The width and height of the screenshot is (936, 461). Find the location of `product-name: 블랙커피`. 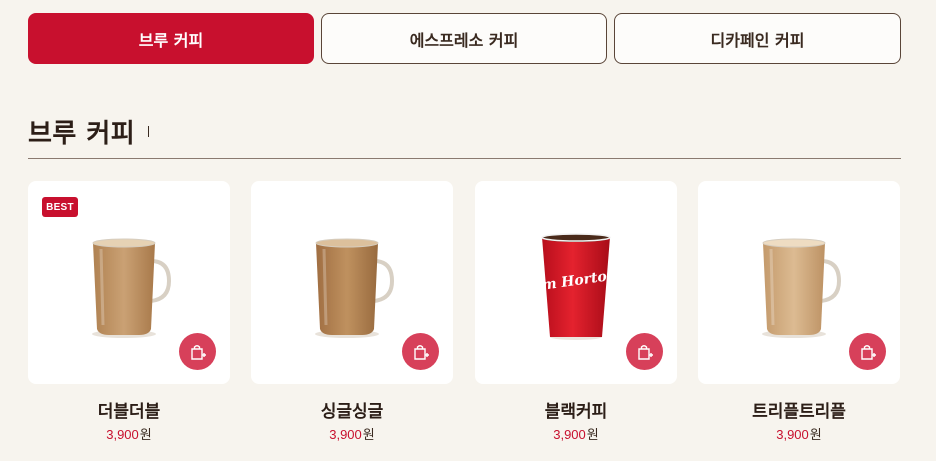

product-name: 블랙커피 is located at coordinates (576, 409).